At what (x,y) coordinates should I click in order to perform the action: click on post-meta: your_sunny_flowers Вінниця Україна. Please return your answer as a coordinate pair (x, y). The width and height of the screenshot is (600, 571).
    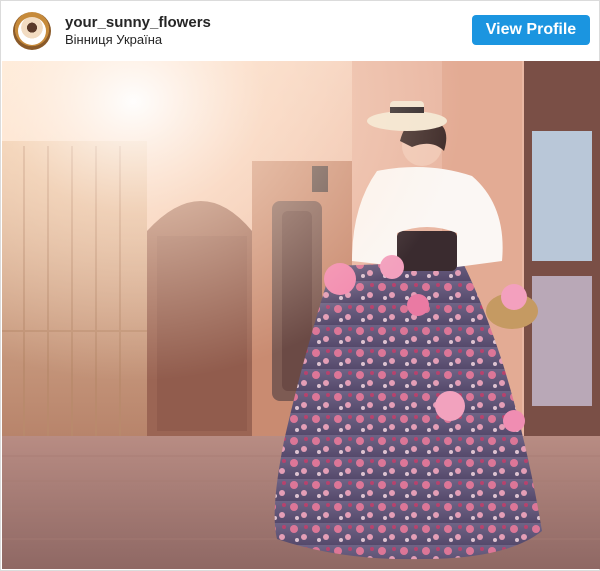
    Looking at the image, I should click on (138, 31).